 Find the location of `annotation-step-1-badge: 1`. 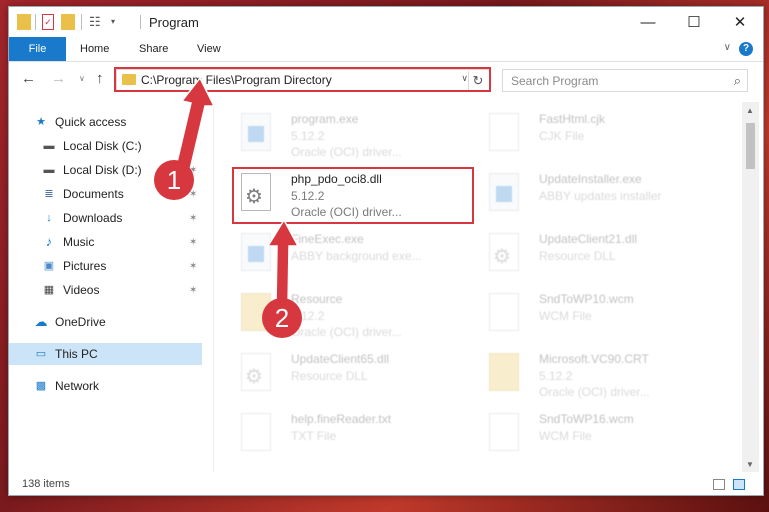

annotation-step-1-badge: 1 is located at coordinates (174, 180).